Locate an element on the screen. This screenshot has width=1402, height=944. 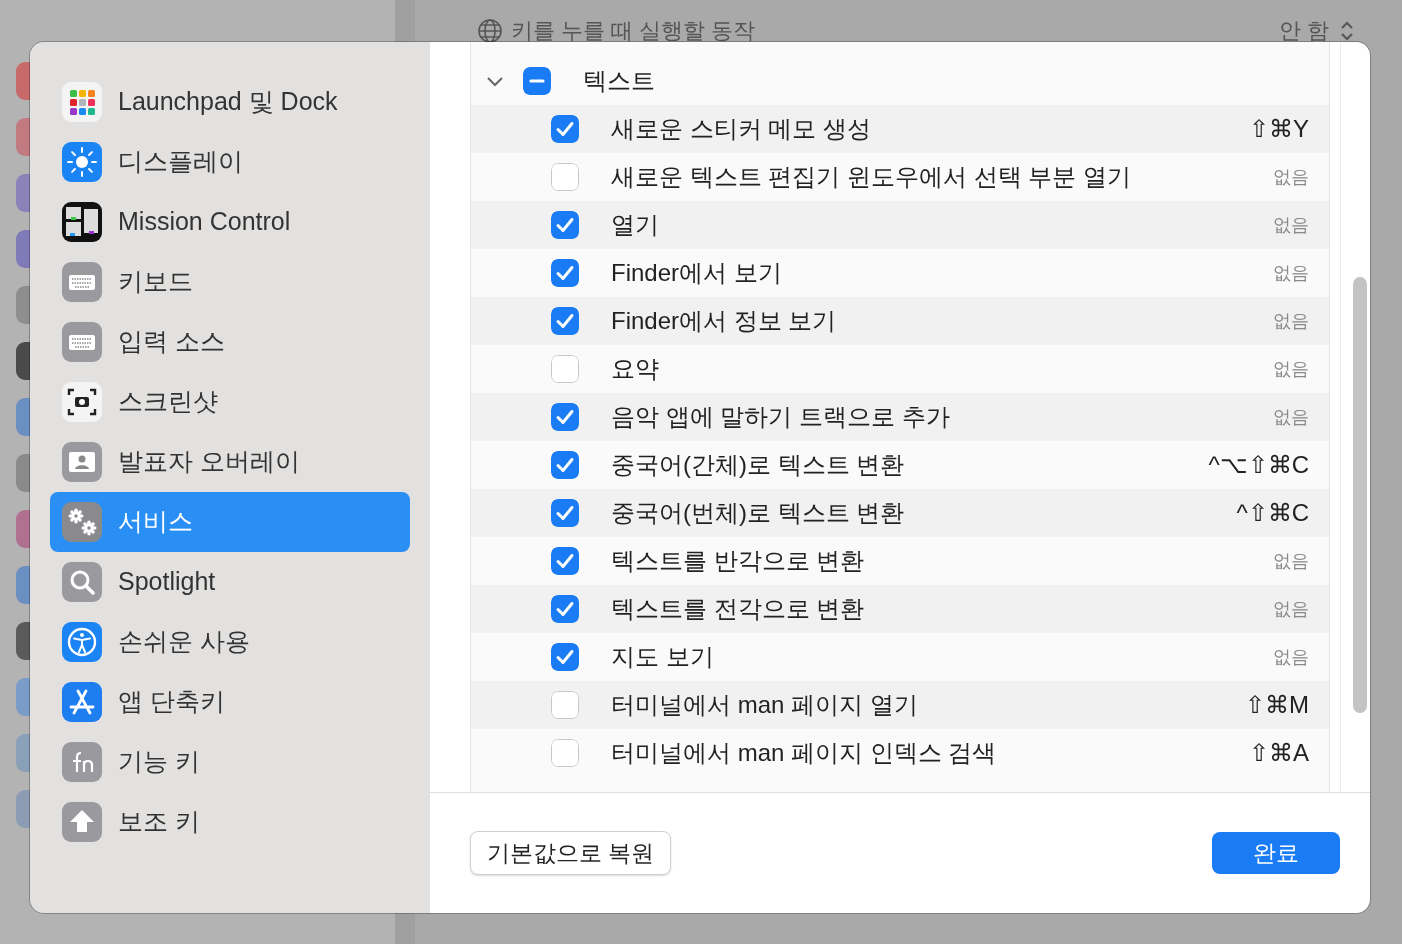
sidebar-item: 보조 키 is located at coordinates (230, 822).